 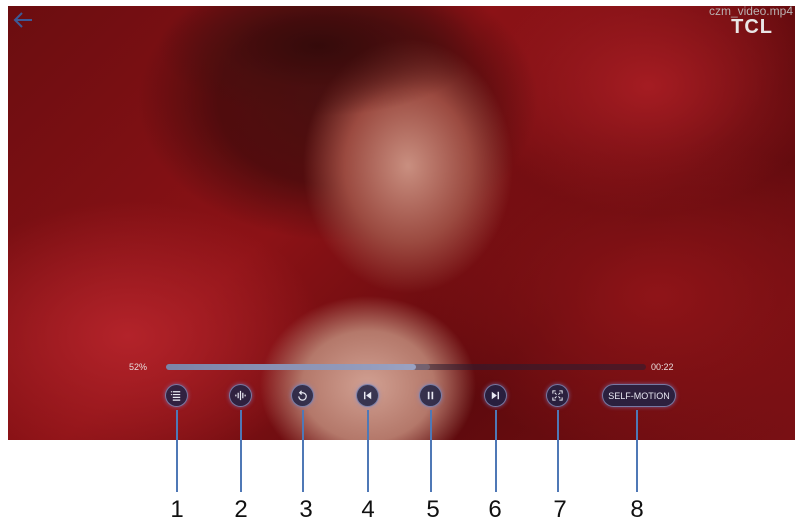 I want to click on progress-percent: 52%, so click(x=138, y=367).